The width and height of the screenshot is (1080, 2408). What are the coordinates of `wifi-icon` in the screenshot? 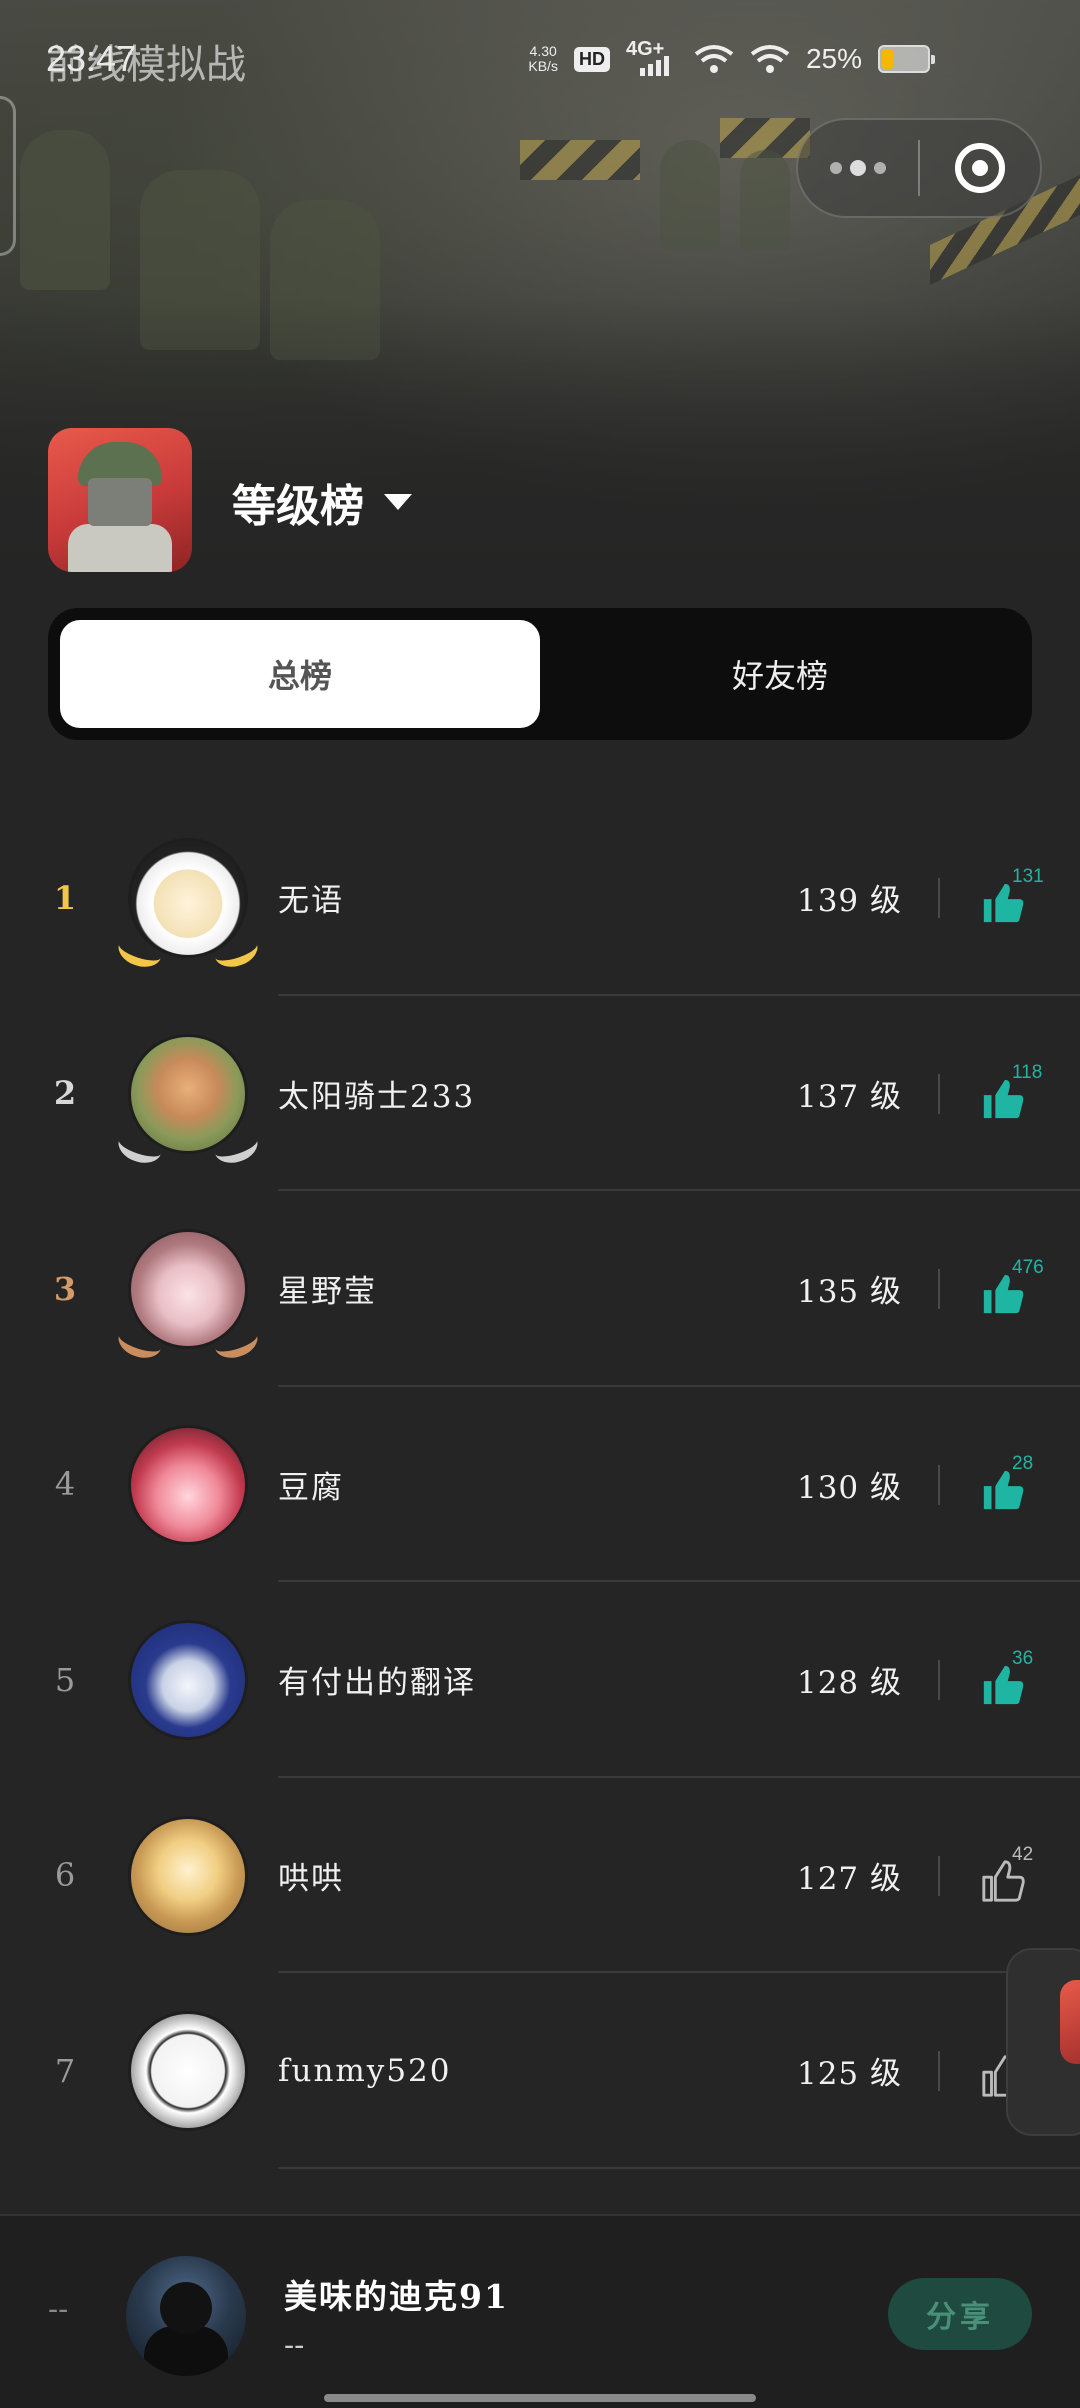 It's located at (770, 59).